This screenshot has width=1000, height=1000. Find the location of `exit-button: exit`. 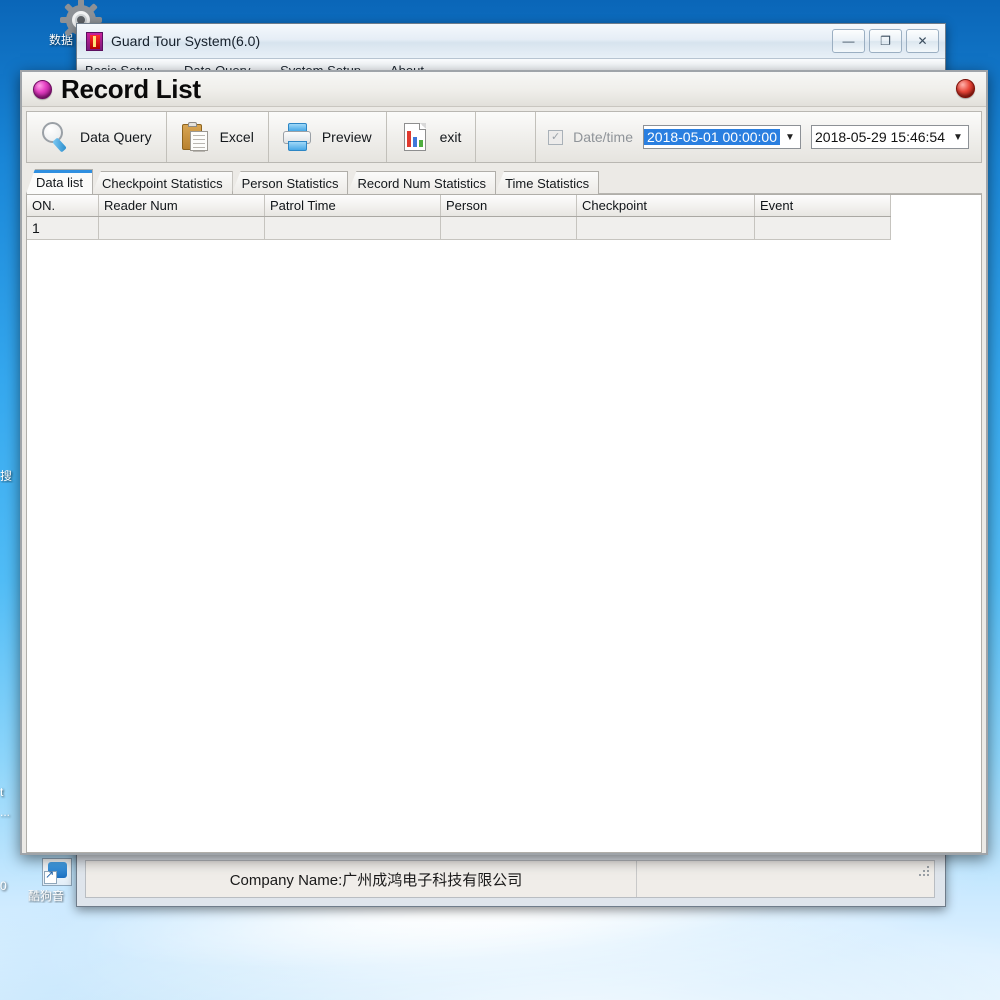

exit-button: exit is located at coordinates (432, 137).